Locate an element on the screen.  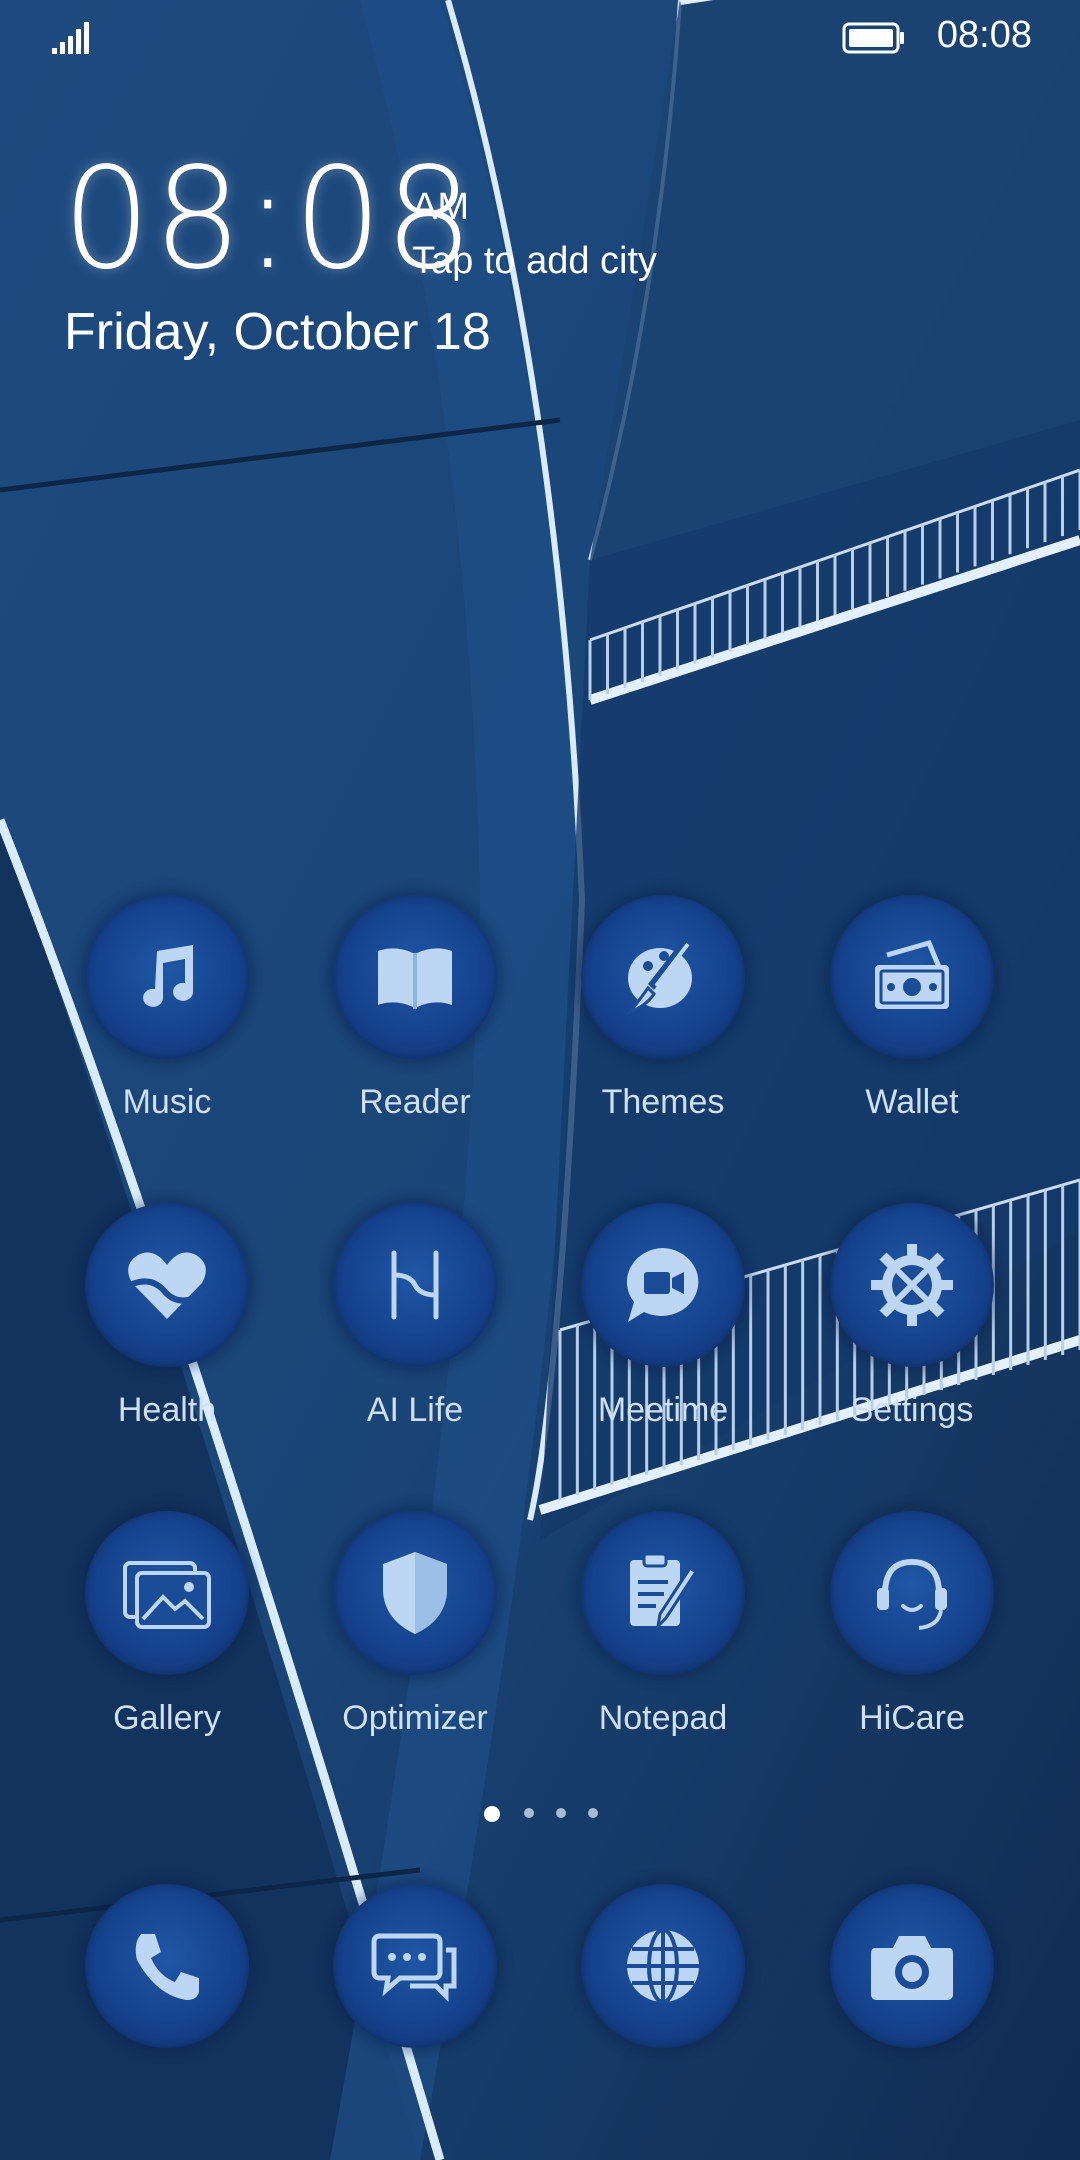
messages-icon is located at coordinates (415, 1966).